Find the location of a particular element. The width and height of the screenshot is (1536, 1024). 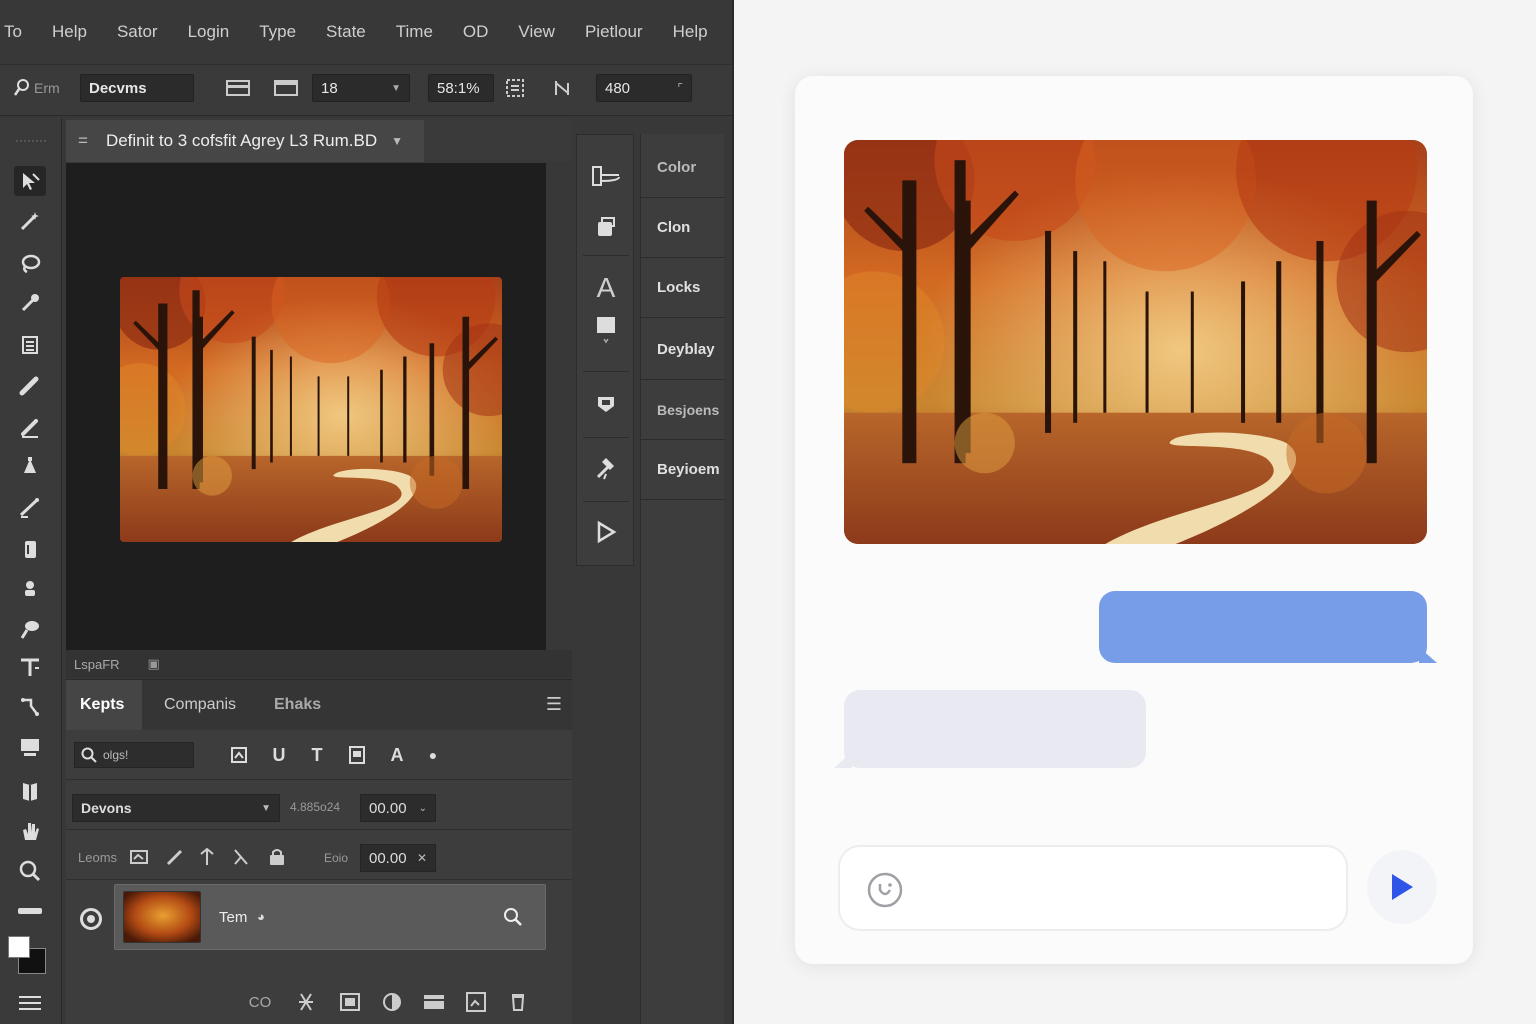

new-layer-icon is located at coordinates (476, 1002).